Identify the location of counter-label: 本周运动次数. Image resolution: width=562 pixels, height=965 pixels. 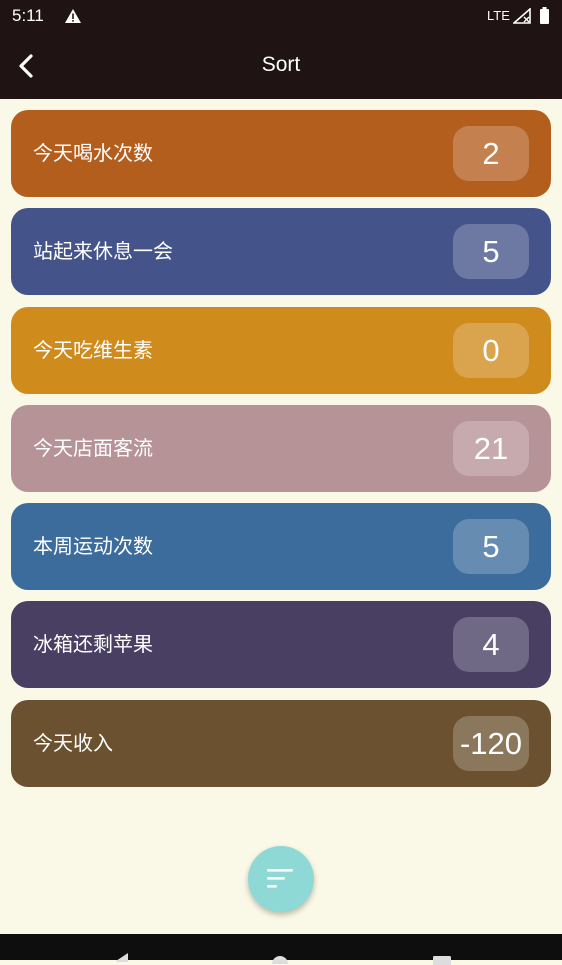
(93, 546).